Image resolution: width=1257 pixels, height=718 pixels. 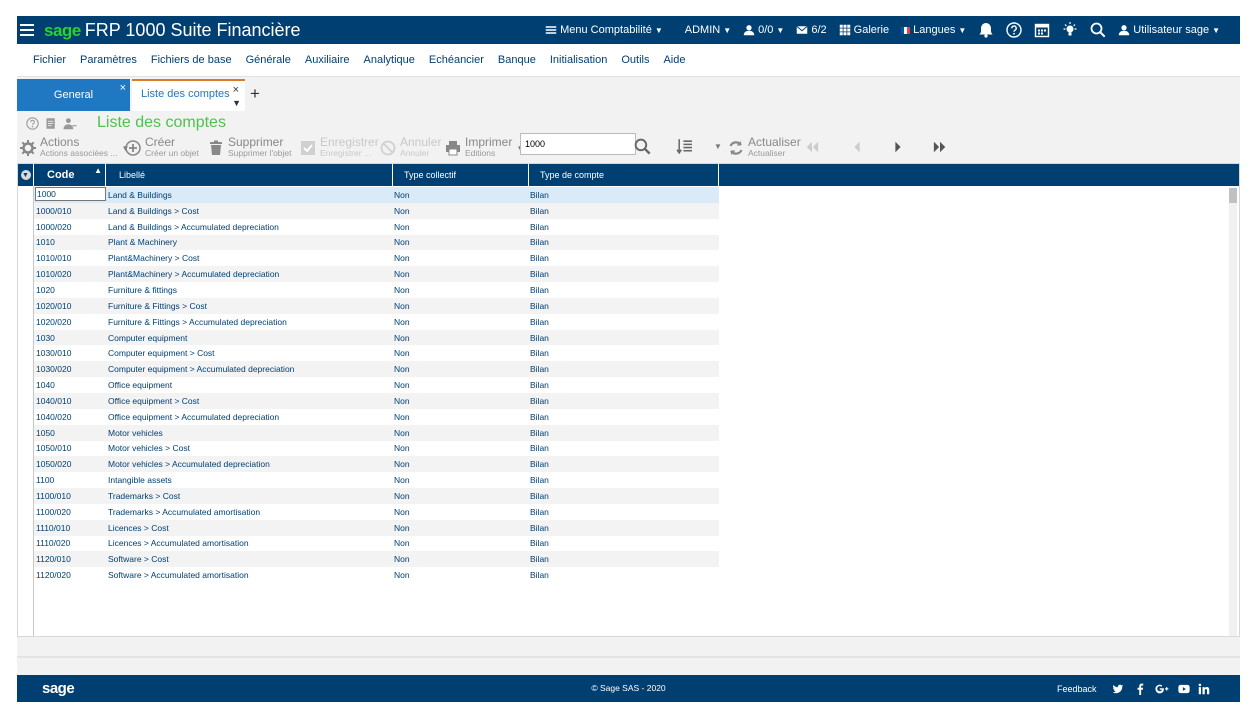 I want to click on create-button: Créer Créer un objet, so click(x=162, y=148).